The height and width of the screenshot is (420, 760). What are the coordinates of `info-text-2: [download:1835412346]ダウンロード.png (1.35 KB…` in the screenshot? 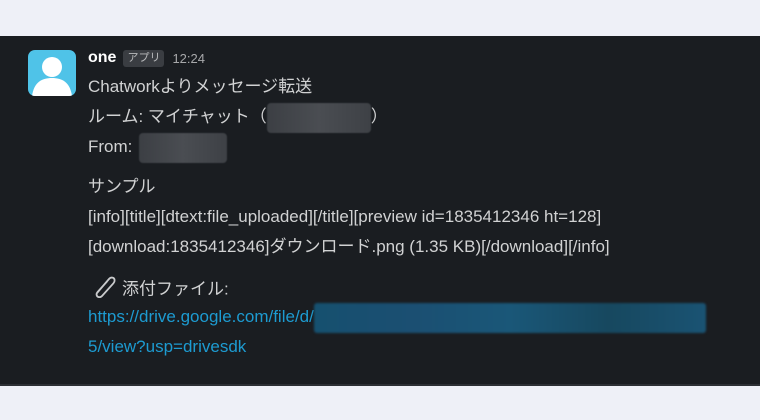 It's located at (349, 246).